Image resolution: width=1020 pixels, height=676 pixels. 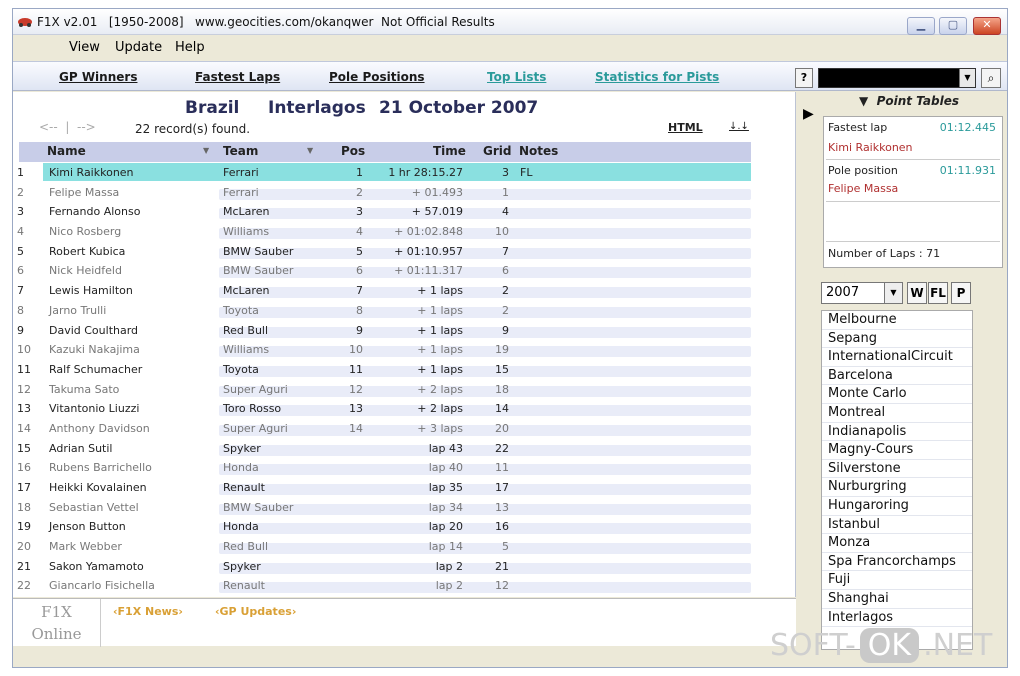 What do you see at coordinates (404, 527) in the screenshot?
I see `table-row: 19 Jenson Button Honda lap 20 16` at bounding box center [404, 527].